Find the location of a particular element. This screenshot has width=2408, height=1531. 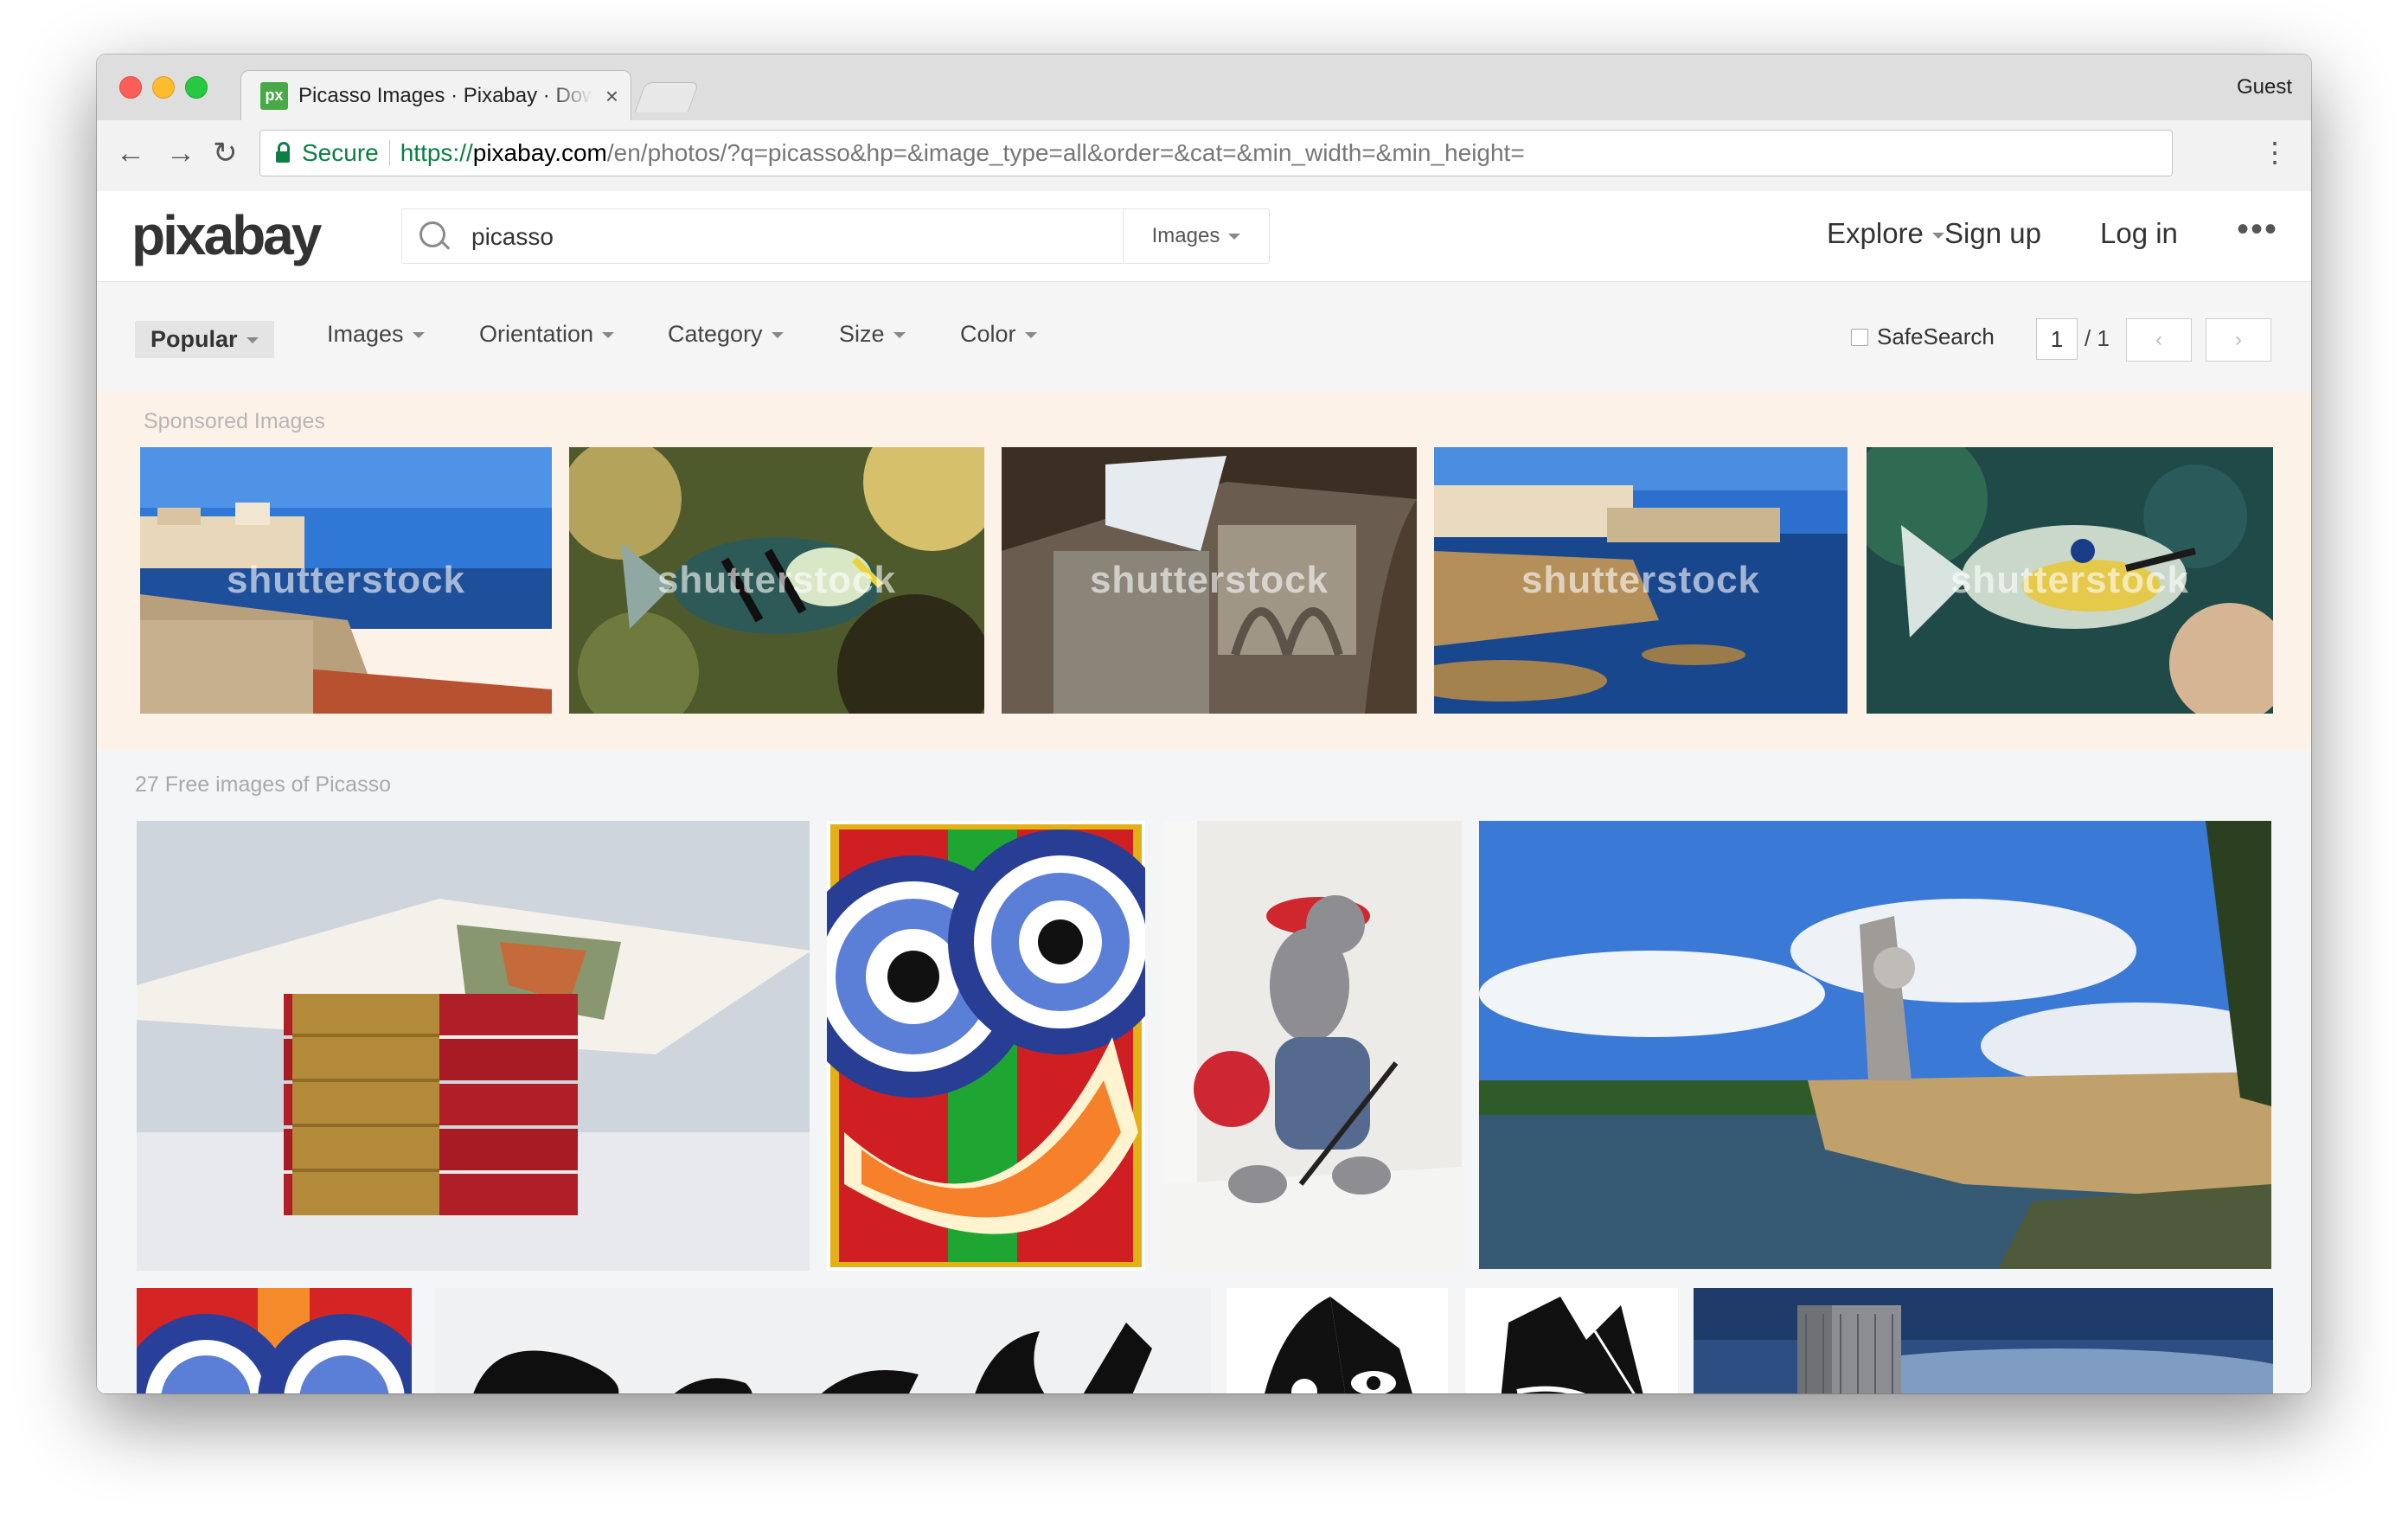

reload-icon: ↻ is located at coordinates (225, 153).